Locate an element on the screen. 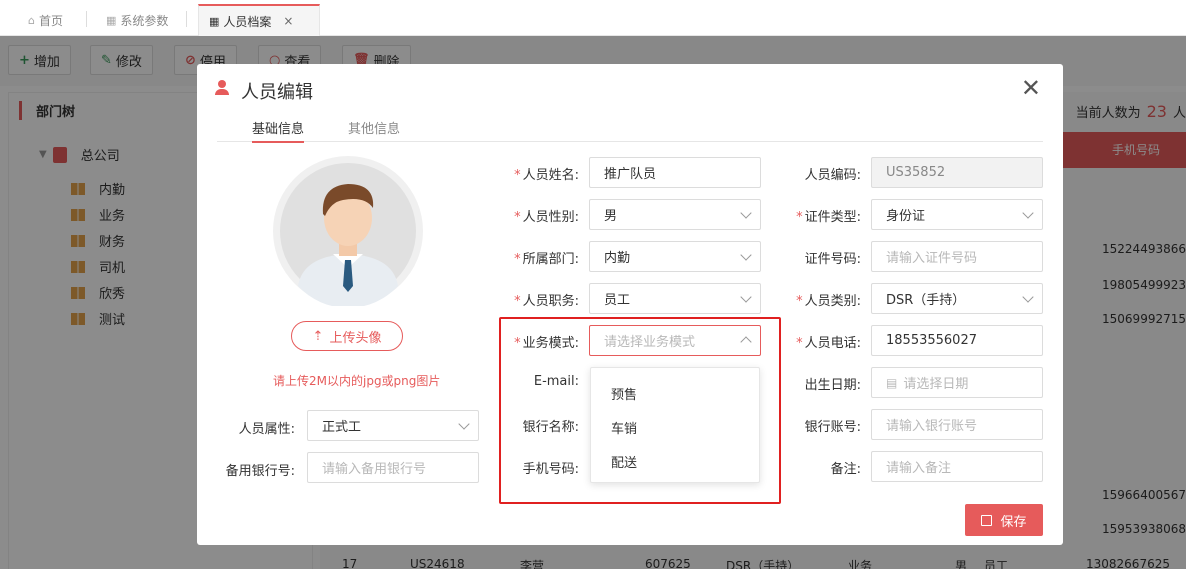  attr-value: 正式工 is located at coordinates (342, 427).